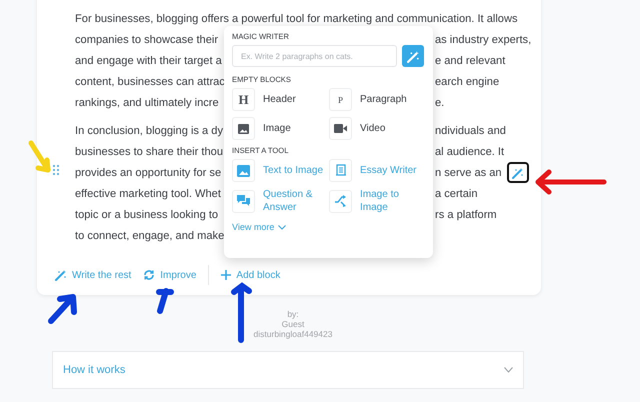 The width and height of the screenshot is (640, 402). What do you see at coordinates (146, 214) in the screenshot?
I see `paragraph-text: topic or a business looking to` at bounding box center [146, 214].